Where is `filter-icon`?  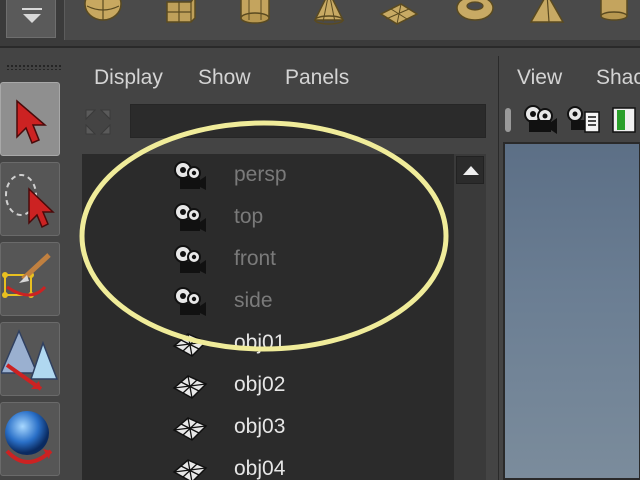 filter-icon is located at coordinates (98, 122).